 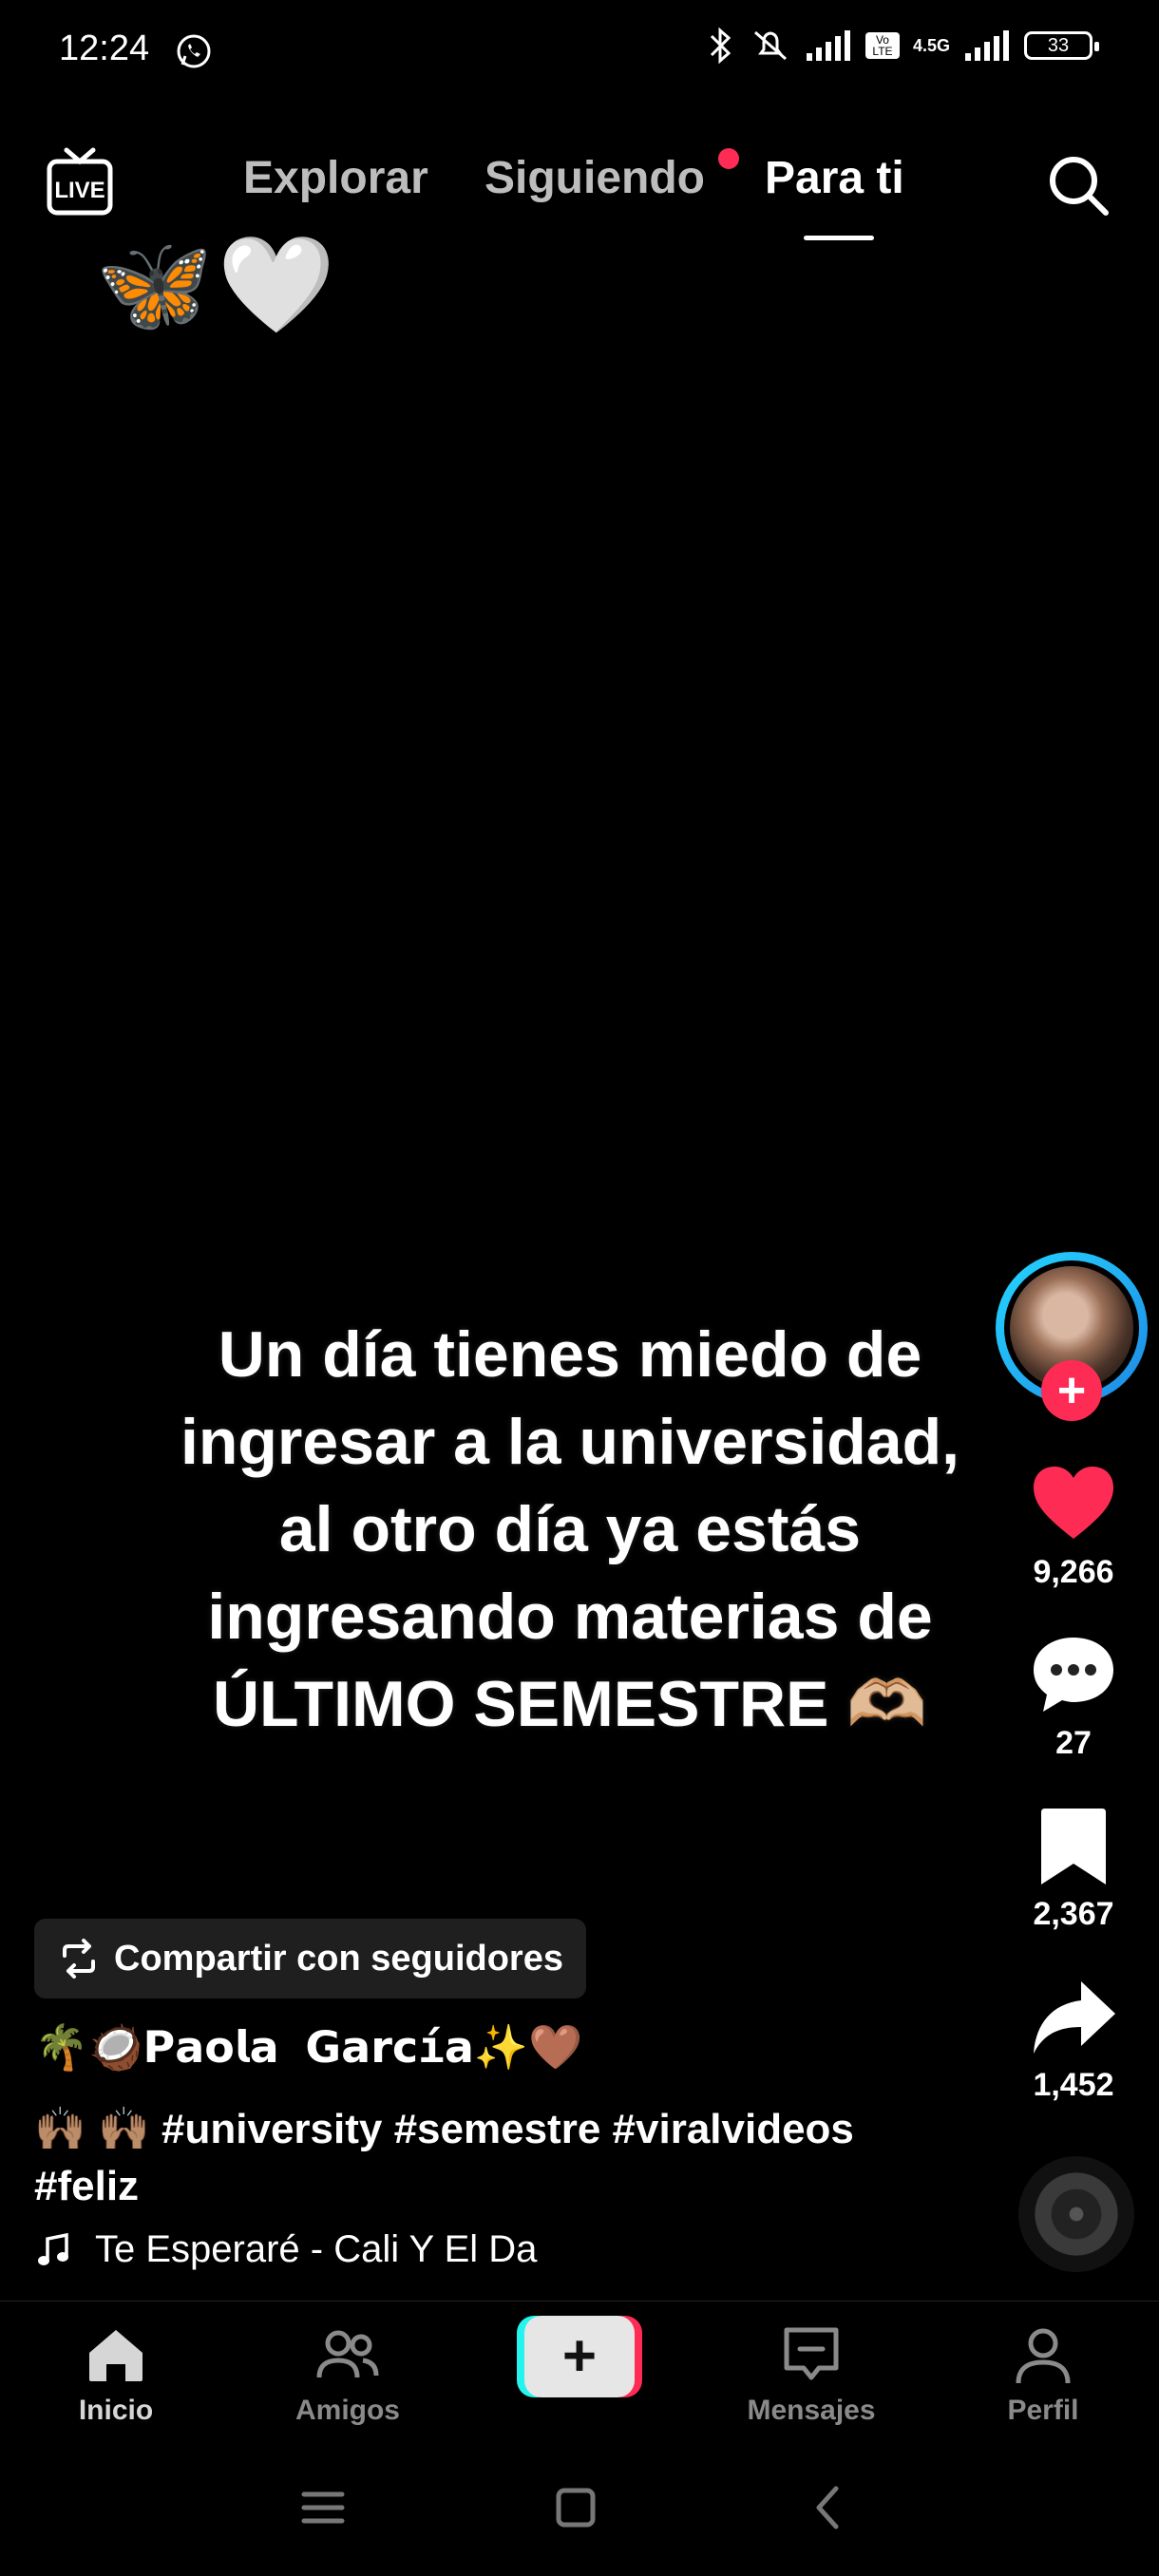 What do you see at coordinates (1073, 1572) in the screenshot?
I see `like-count: 9,266` at bounding box center [1073, 1572].